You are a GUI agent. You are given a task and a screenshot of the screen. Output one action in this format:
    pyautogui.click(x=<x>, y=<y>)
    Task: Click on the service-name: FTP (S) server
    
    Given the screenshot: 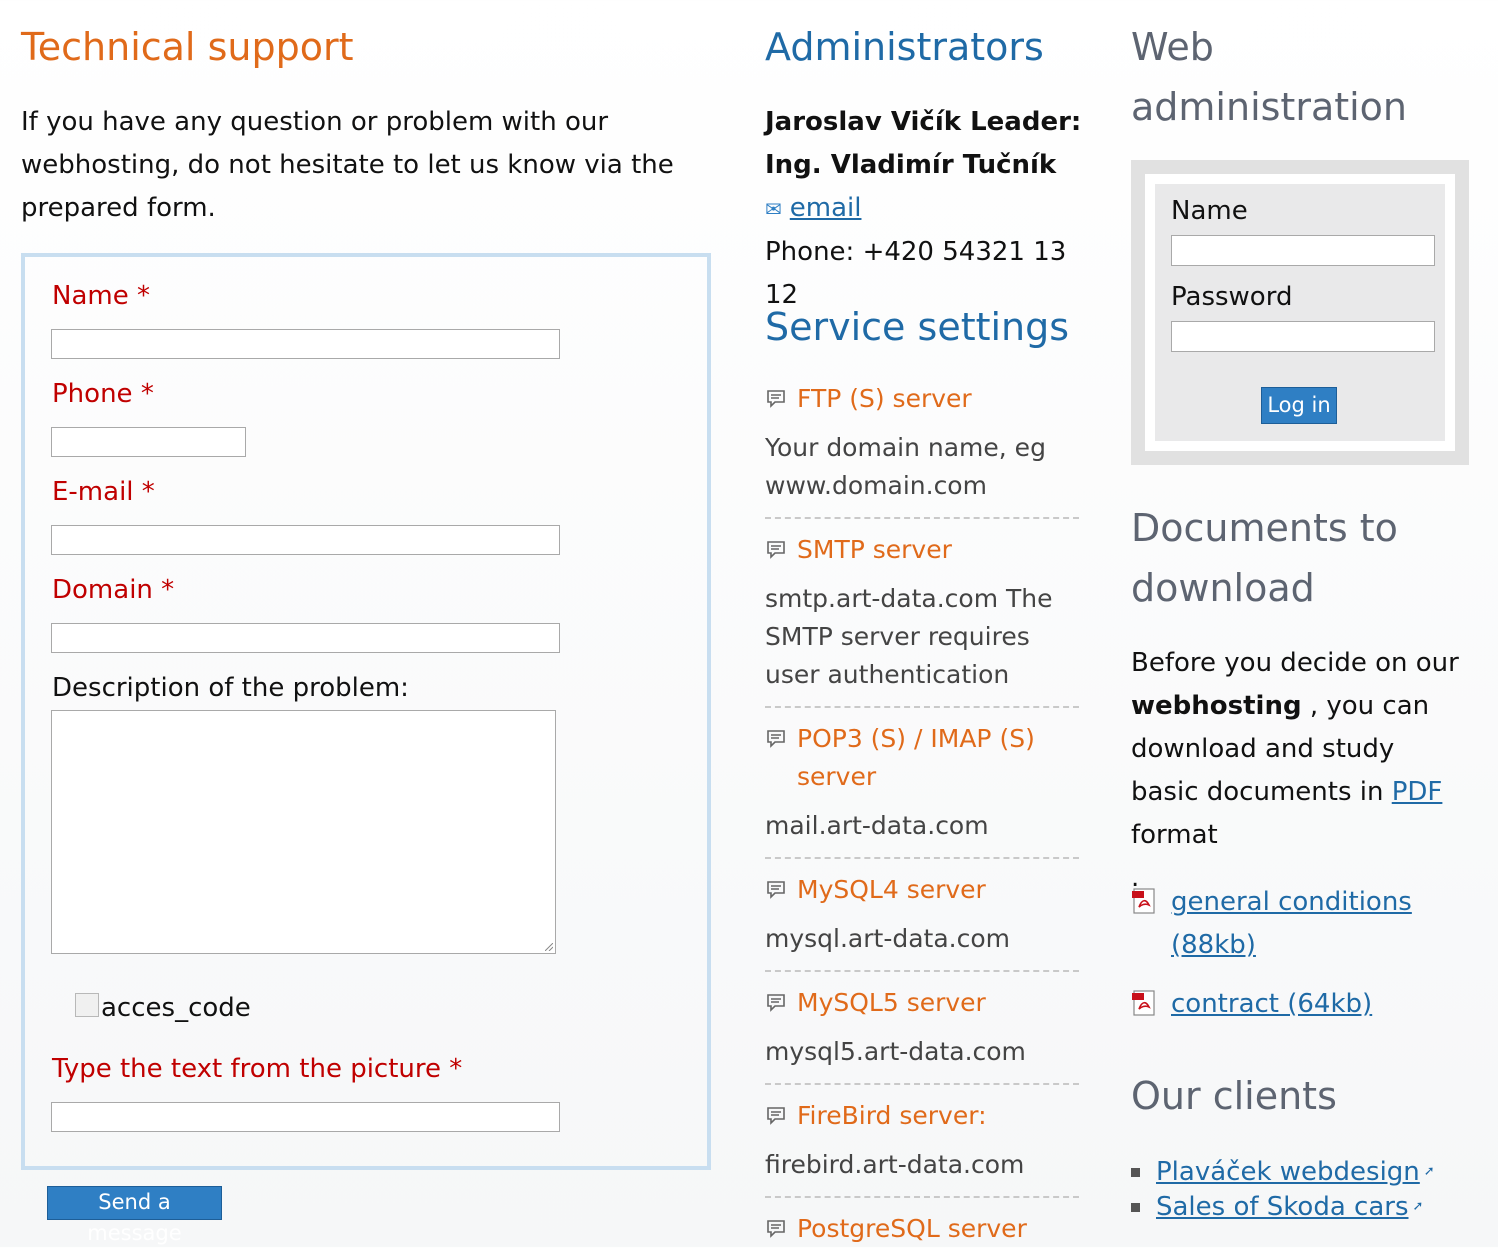 What is the action you would take?
    pyautogui.click(x=922, y=399)
    